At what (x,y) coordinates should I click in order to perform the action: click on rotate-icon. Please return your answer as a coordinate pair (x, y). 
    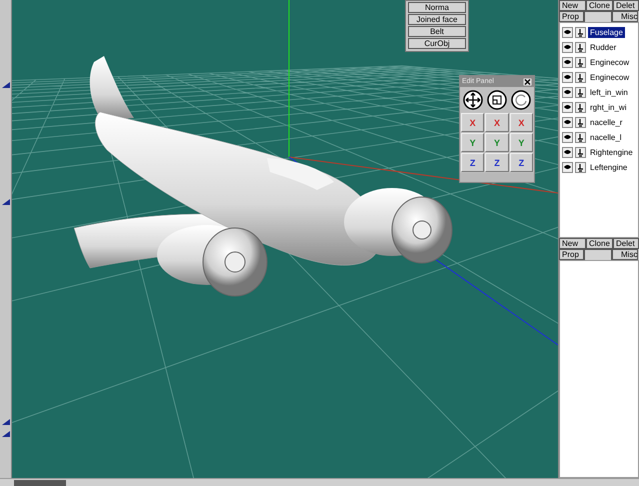
    Looking at the image, I should click on (521, 100).